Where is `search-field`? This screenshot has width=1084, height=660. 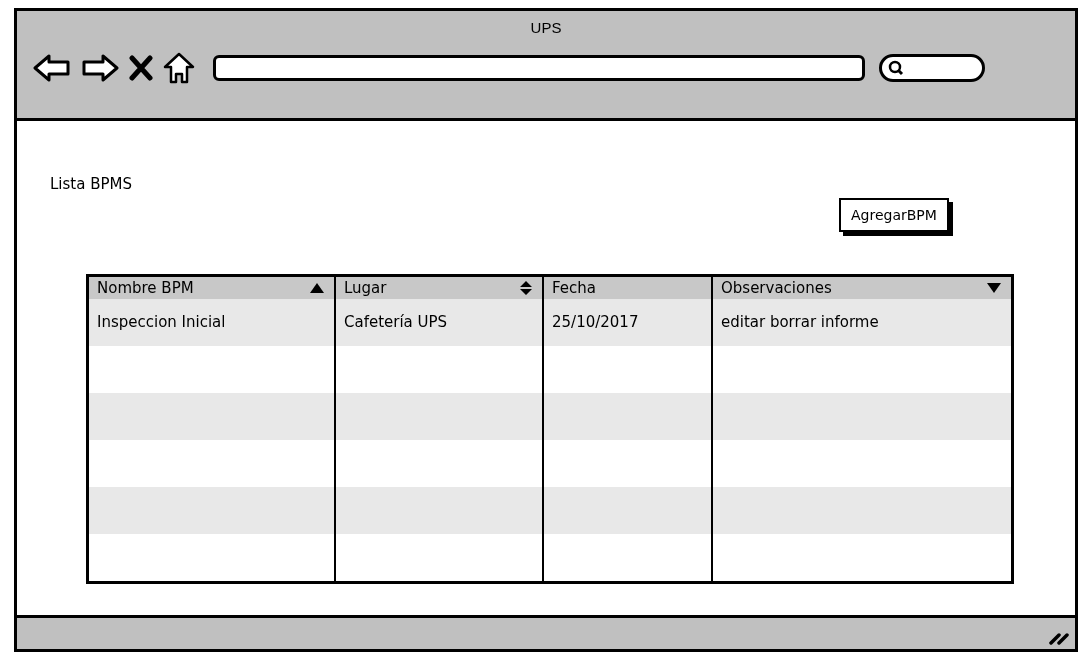 search-field is located at coordinates (932, 68).